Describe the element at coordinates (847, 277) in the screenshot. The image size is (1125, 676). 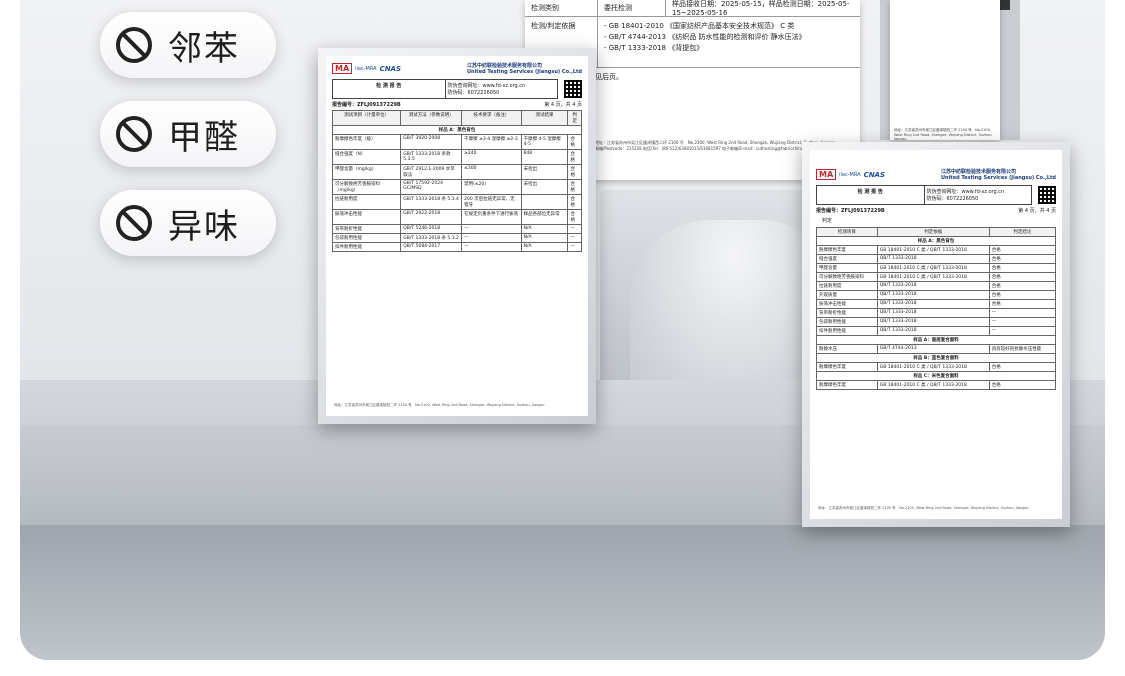
I see `table-cell: 可分解致癌芳香胺染料` at that location.